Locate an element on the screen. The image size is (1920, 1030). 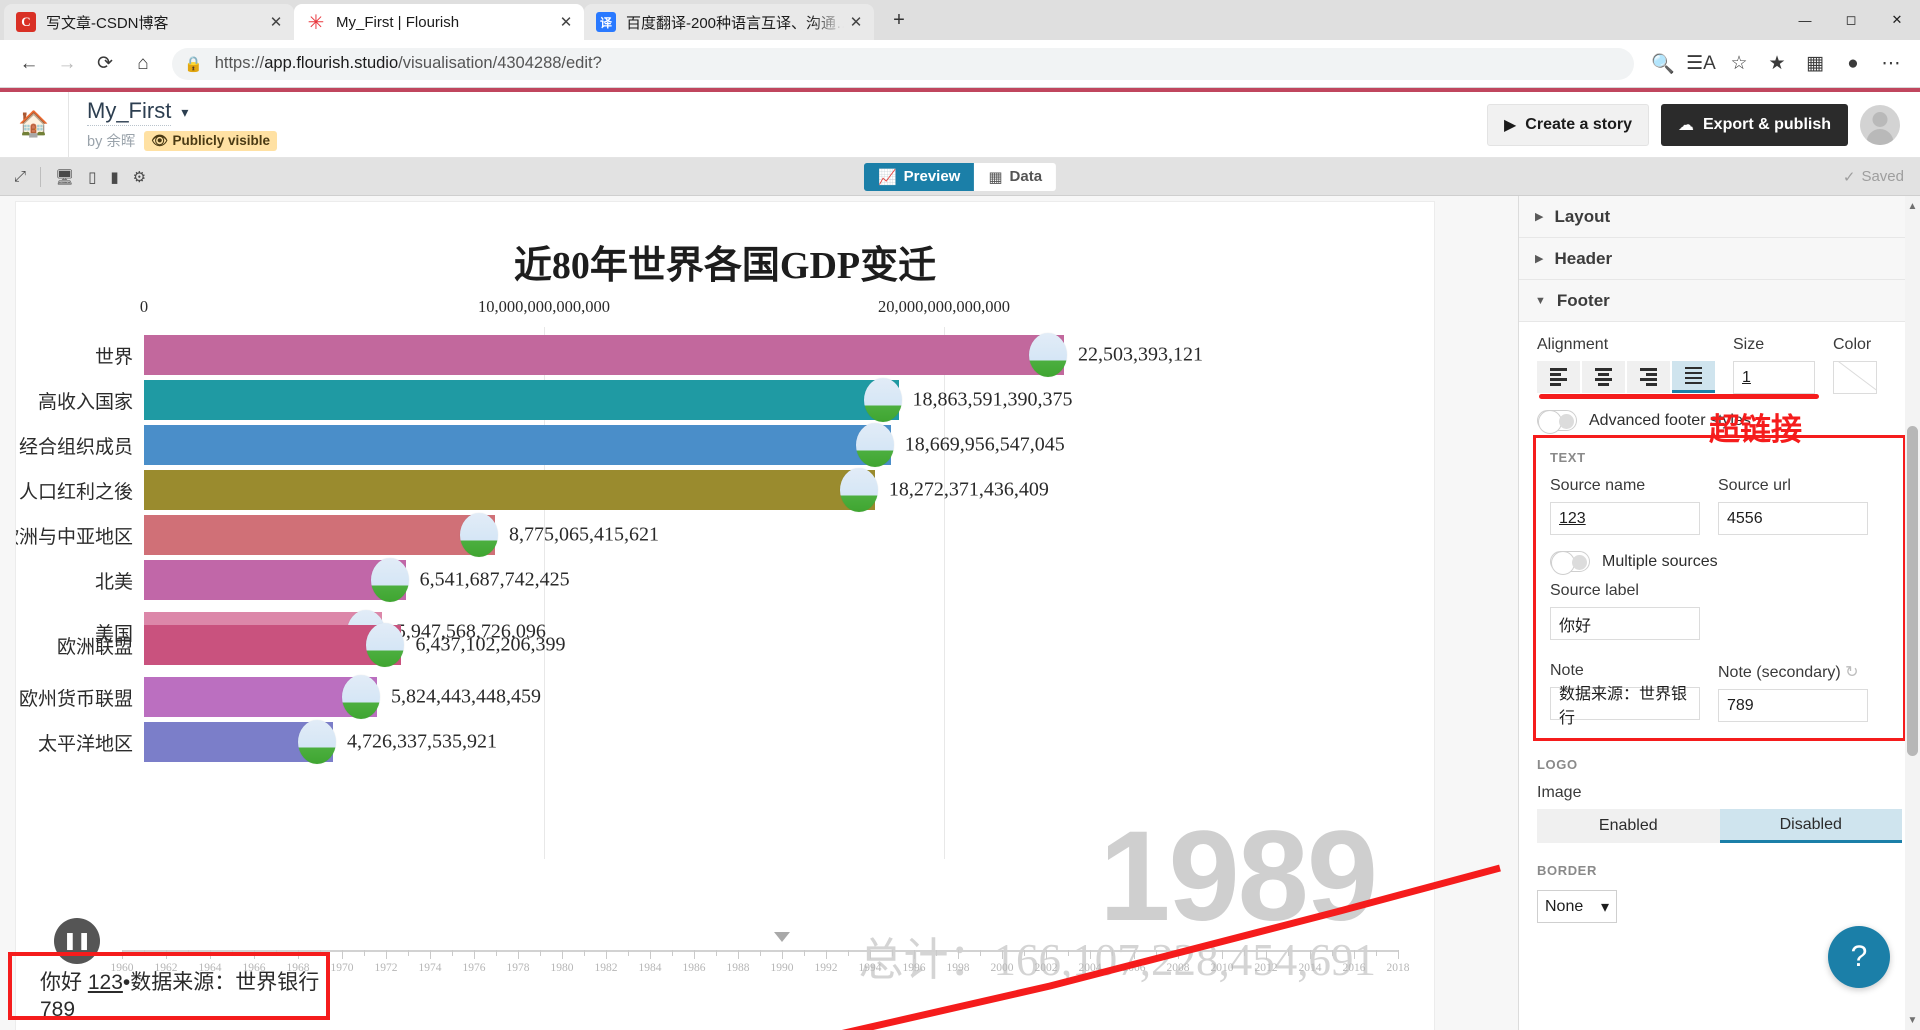
annotation-footer-box is located at coordinates (169, 986).